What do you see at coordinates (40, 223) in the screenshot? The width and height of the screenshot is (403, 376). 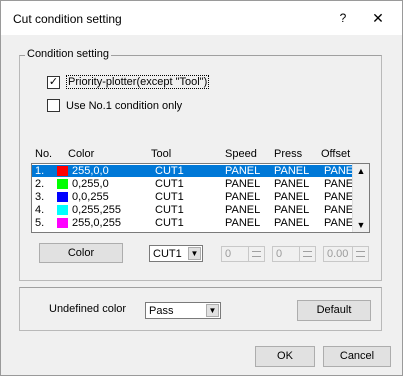 I see `row-number: 5.` at bounding box center [40, 223].